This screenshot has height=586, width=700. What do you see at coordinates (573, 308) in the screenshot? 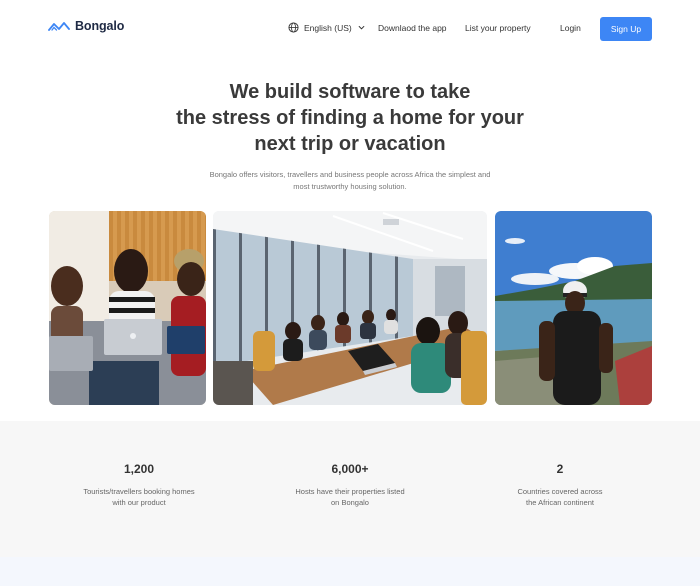
I see `photo-man-at-lake` at bounding box center [573, 308].